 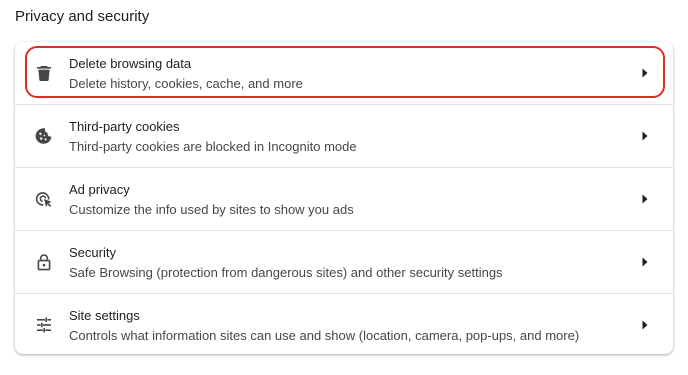 What do you see at coordinates (44, 262) in the screenshot?
I see `lock-icon` at bounding box center [44, 262].